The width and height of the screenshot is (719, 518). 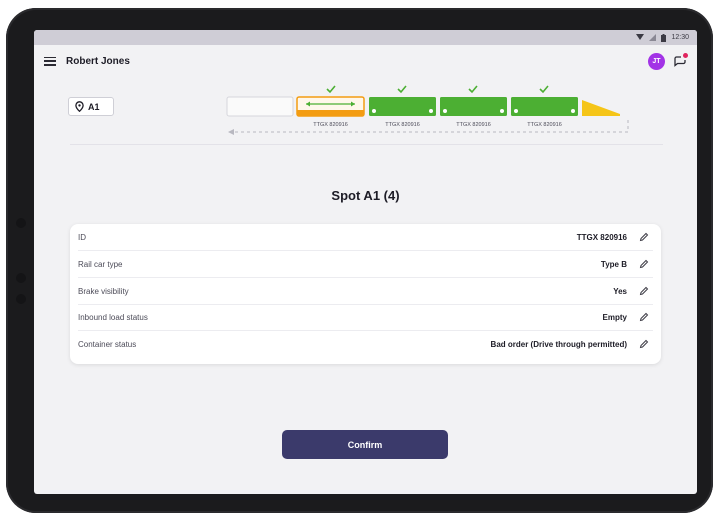 What do you see at coordinates (601, 108) in the screenshot?
I see `locomotive-icon` at bounding box center [601, 108].